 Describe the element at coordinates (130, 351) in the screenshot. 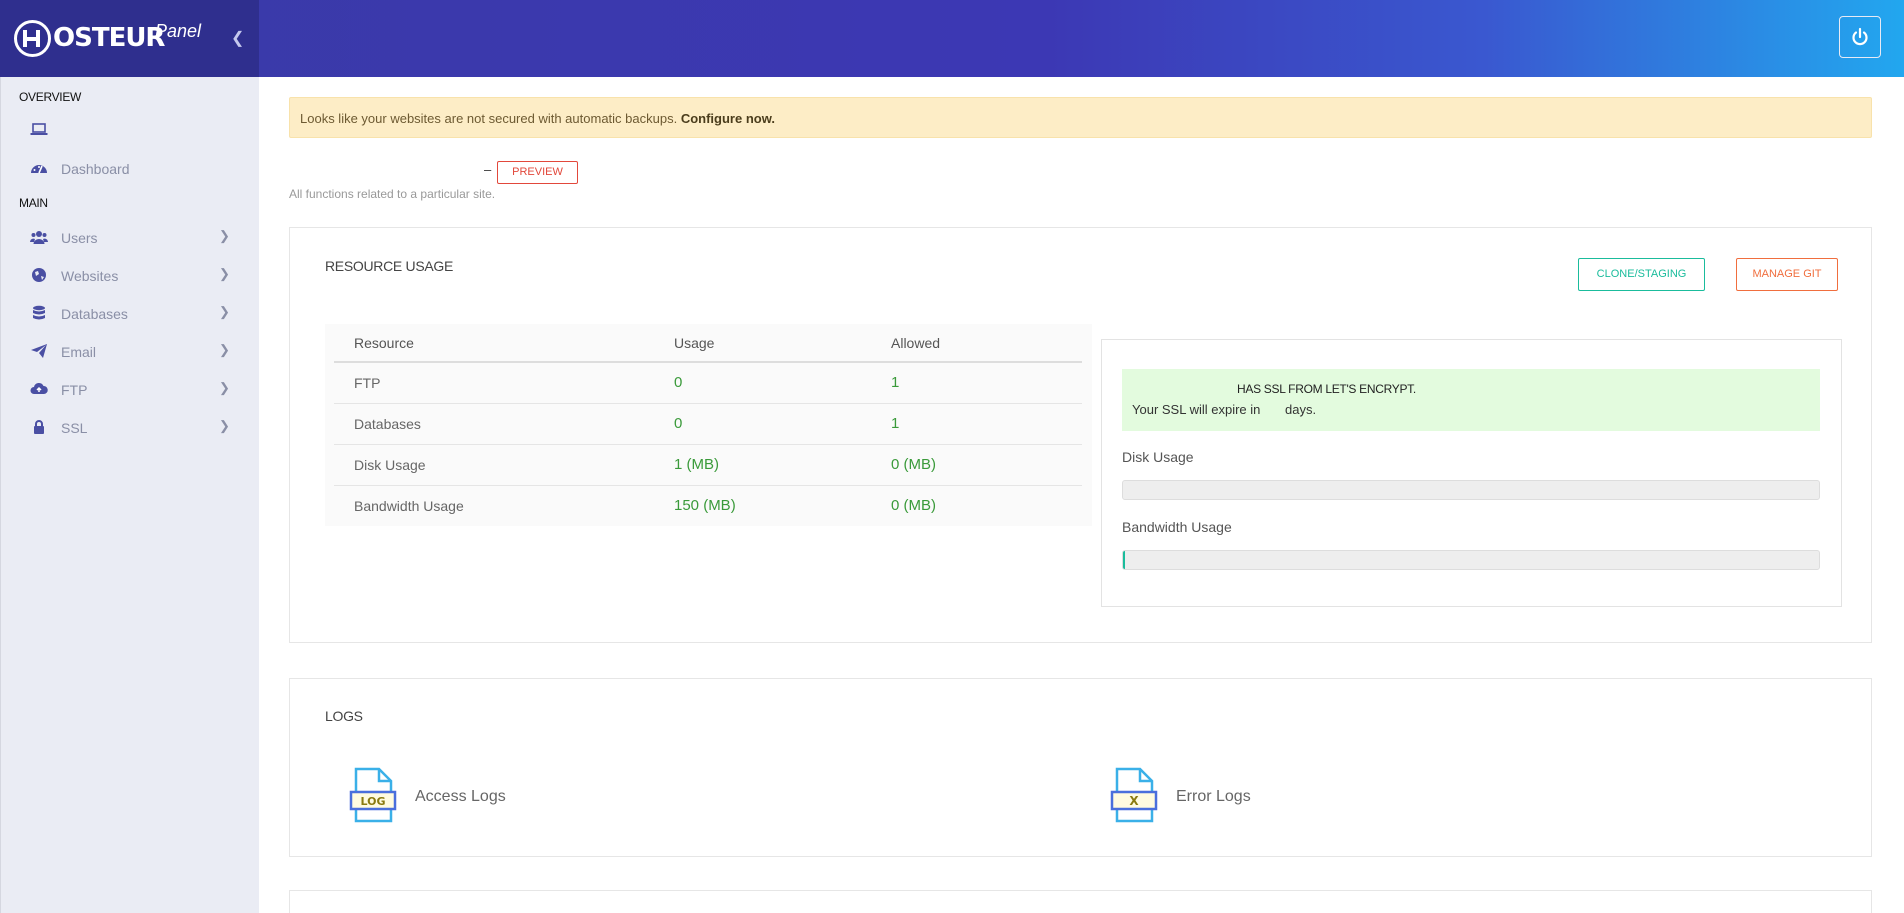

I see `sidebar-item-email: Email ❯` at that location.